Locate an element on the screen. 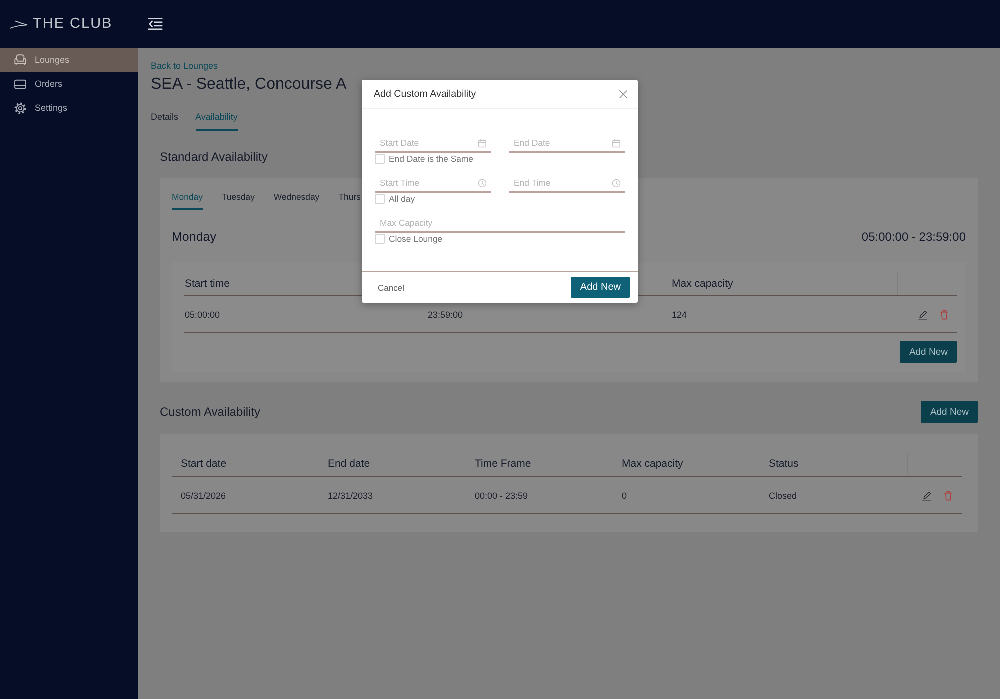 This screenshot has height=699, width=1000. sidebar-item: Orders is located at coordinates (69, 84).